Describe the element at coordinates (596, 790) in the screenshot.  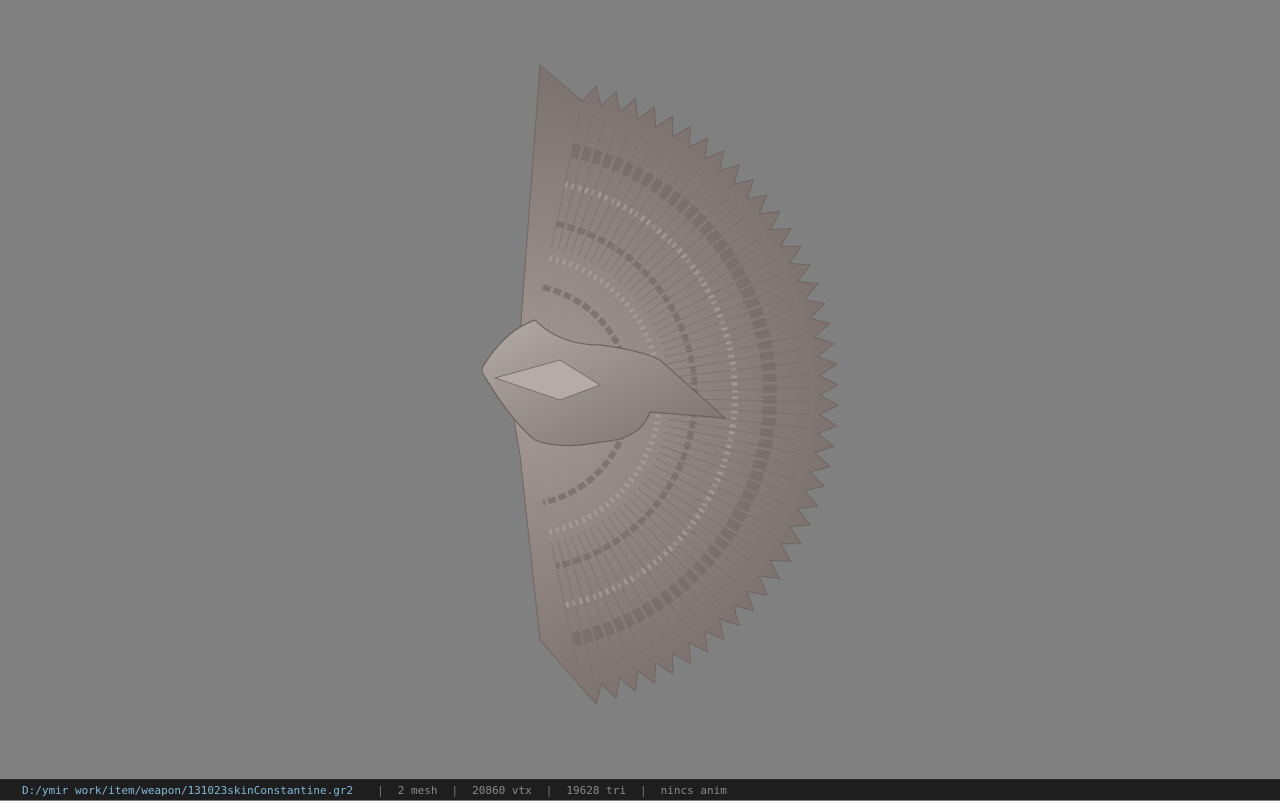
I see `triangle-count: 19628 tri` at that location.